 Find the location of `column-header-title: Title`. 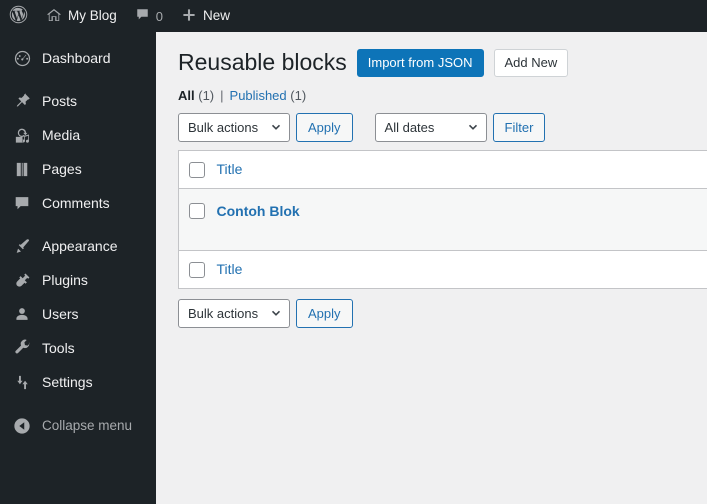

column-header-title: Title is located at coordinates (461, 169).